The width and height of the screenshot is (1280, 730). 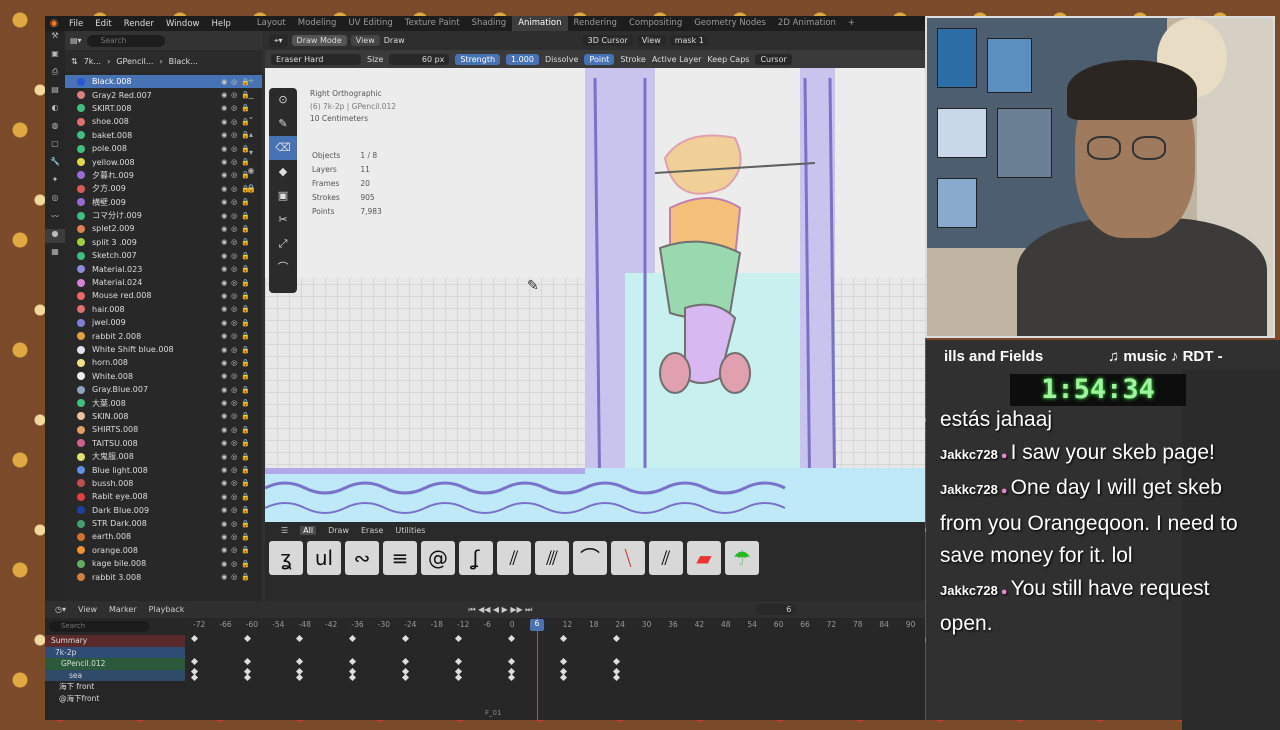 What do you see at coordinates (115, 652) in the screenshot?
I see `channel-object: 7k-2p` at bounding box center [115, 652].